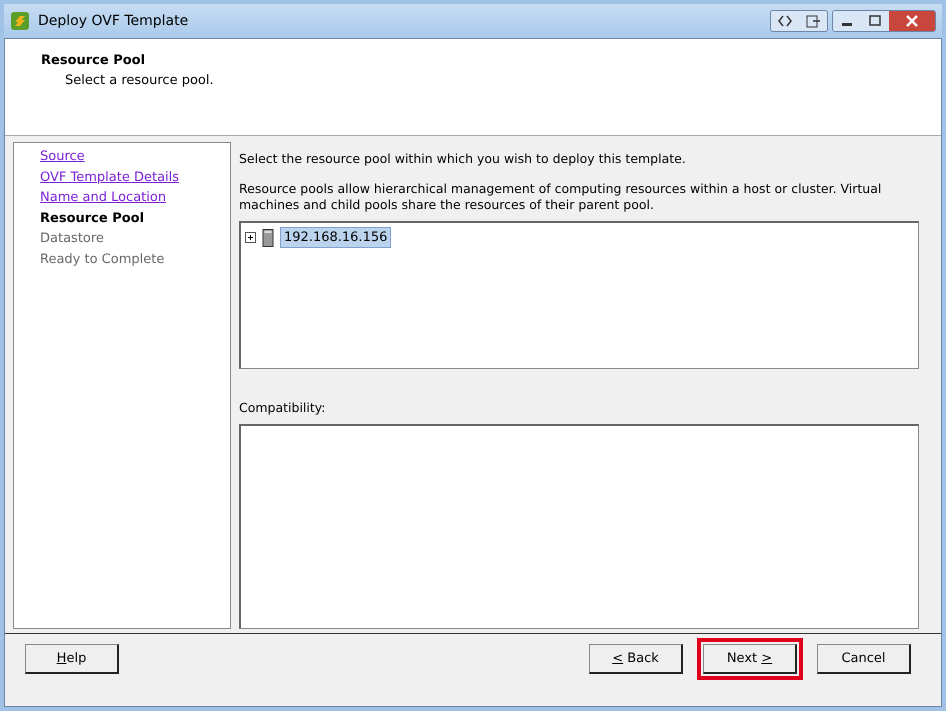 This screenshot has width=946, height=711. I want to click on page-title: Resource Pool, so click(93, 61).